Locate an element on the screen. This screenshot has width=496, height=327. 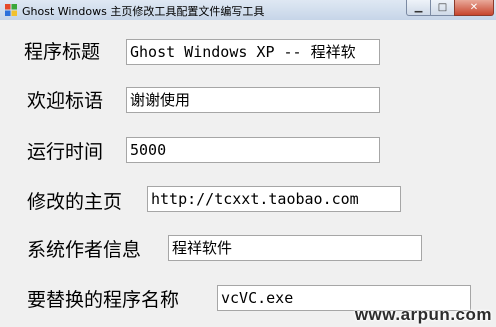
program-name-label: 要替换的程序名称 is located at coordinates (103, 300).